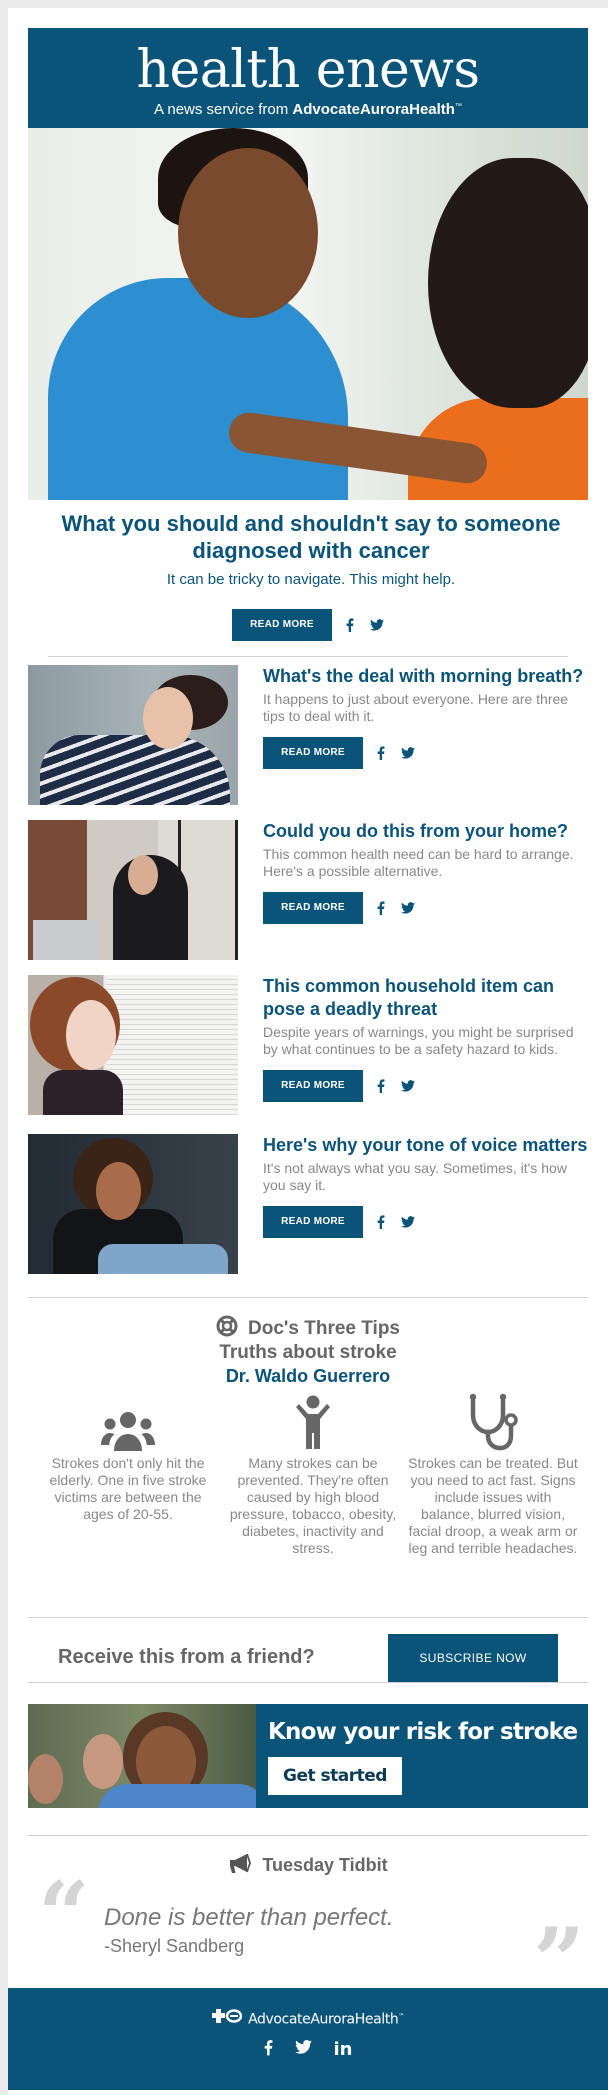 Image resolution: width=608 pixels, height=2095 pixels. Describe the element at coordinates (308, 1352) in the screenshot. I see `tips-topic: Truths about stroke` at that location.